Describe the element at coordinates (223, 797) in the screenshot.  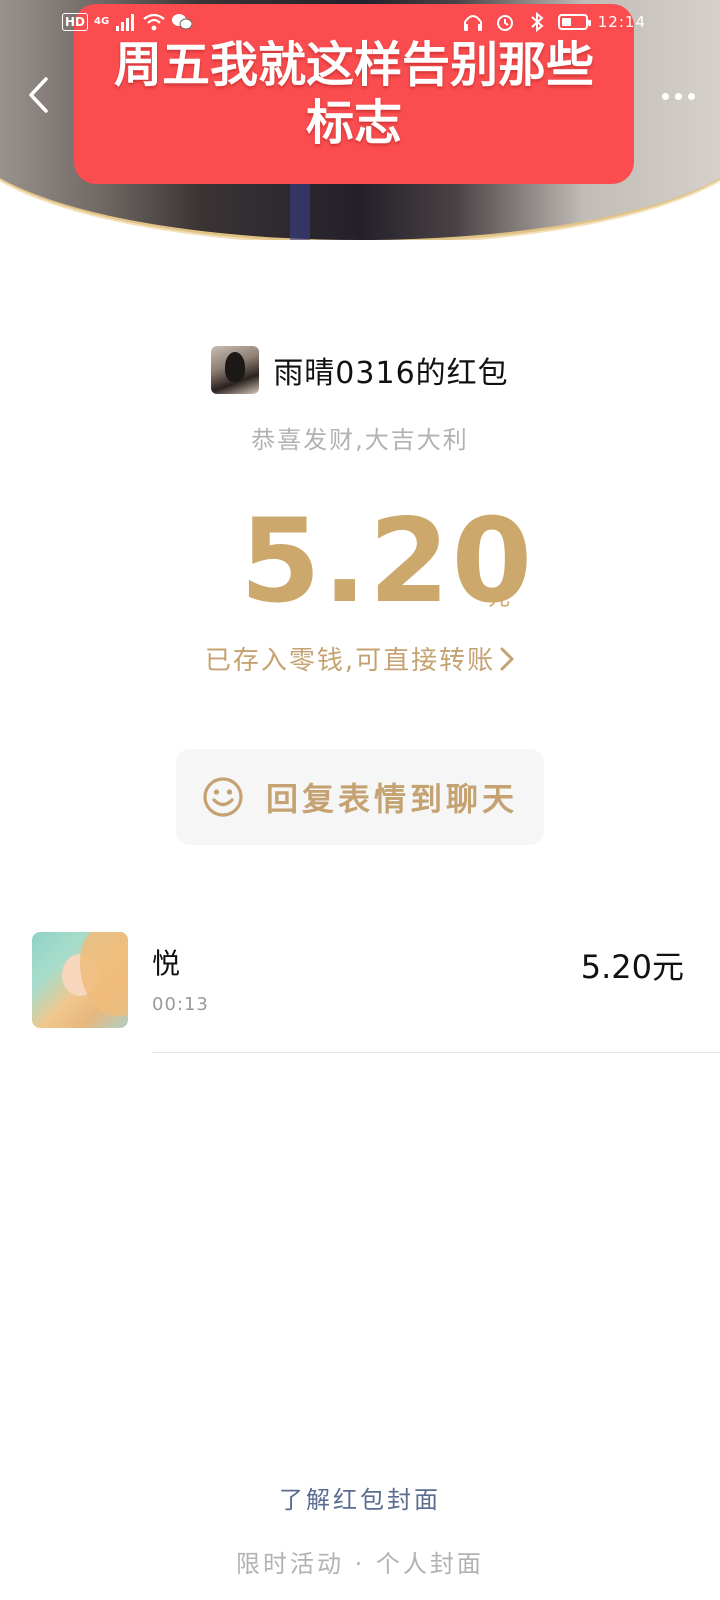
I see `smiley-icon` at that location.